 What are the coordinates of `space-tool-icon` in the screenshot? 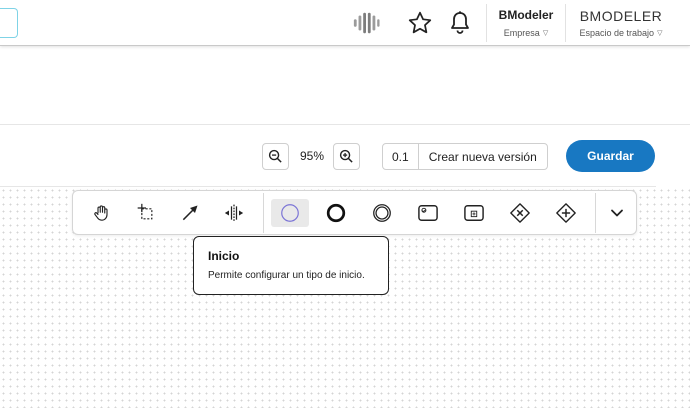 It's located at (234, 213).